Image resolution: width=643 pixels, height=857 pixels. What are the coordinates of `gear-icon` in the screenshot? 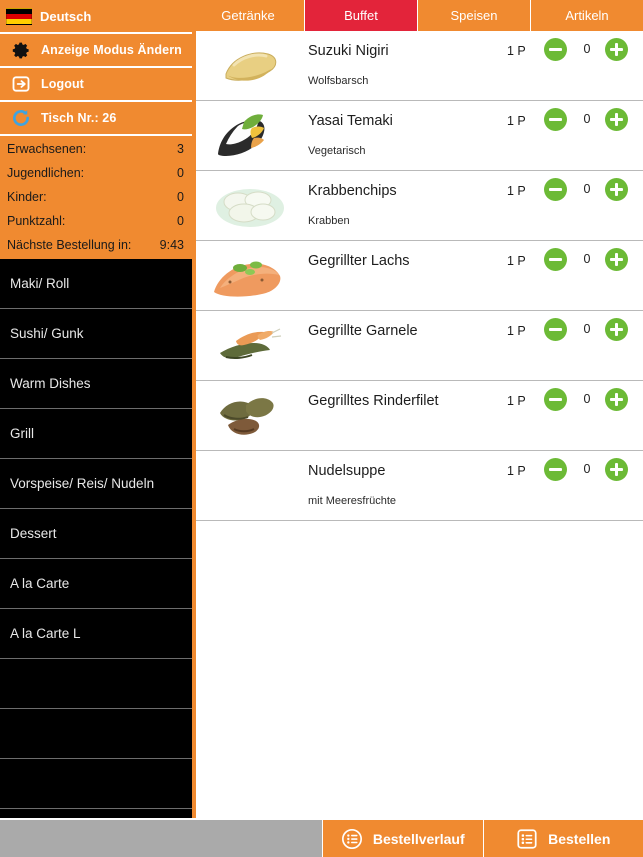 It's located at (21, 50).